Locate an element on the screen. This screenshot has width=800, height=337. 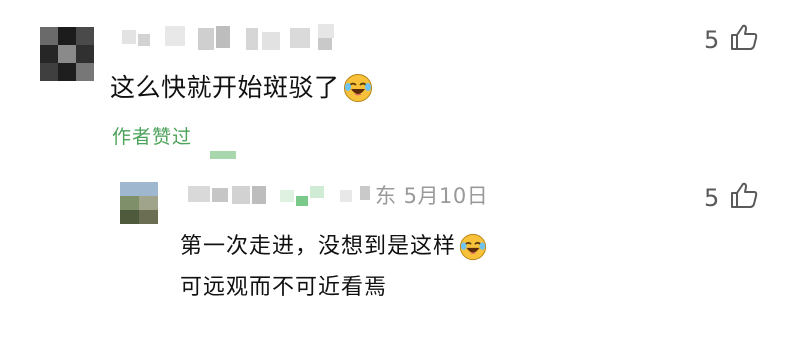
comment-text-content: 这么快就开始斑驳了 is located at coordinates (225, 87).